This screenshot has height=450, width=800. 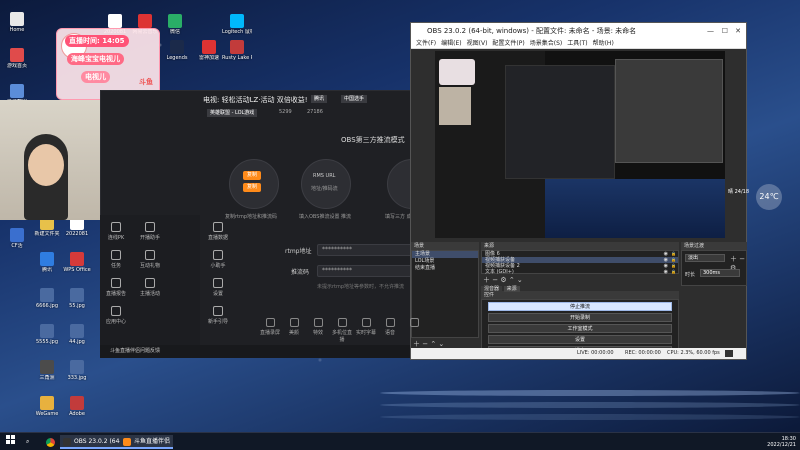 I want to click on desktop-icon: Home, so click(x=17, y=22).